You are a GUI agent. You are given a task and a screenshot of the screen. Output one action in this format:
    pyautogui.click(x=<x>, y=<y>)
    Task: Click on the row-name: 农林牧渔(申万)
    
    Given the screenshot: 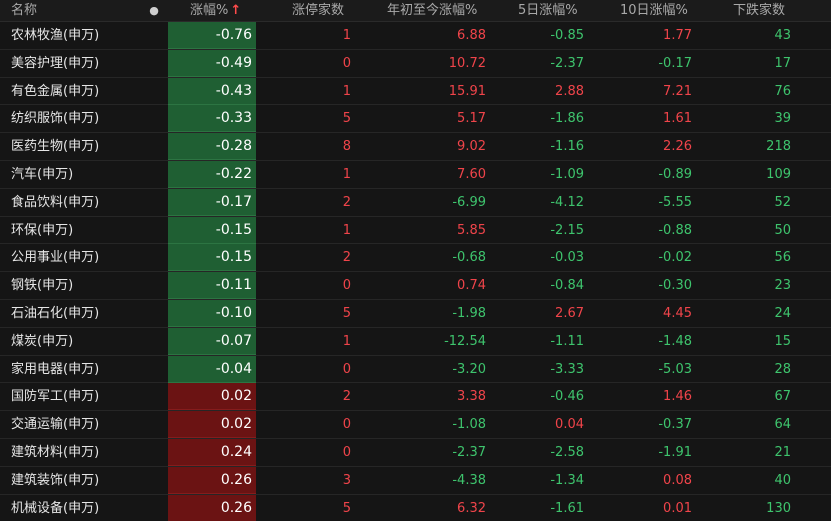 What is the action you would take?
    pyautogui.click(x=55, y=35)
    